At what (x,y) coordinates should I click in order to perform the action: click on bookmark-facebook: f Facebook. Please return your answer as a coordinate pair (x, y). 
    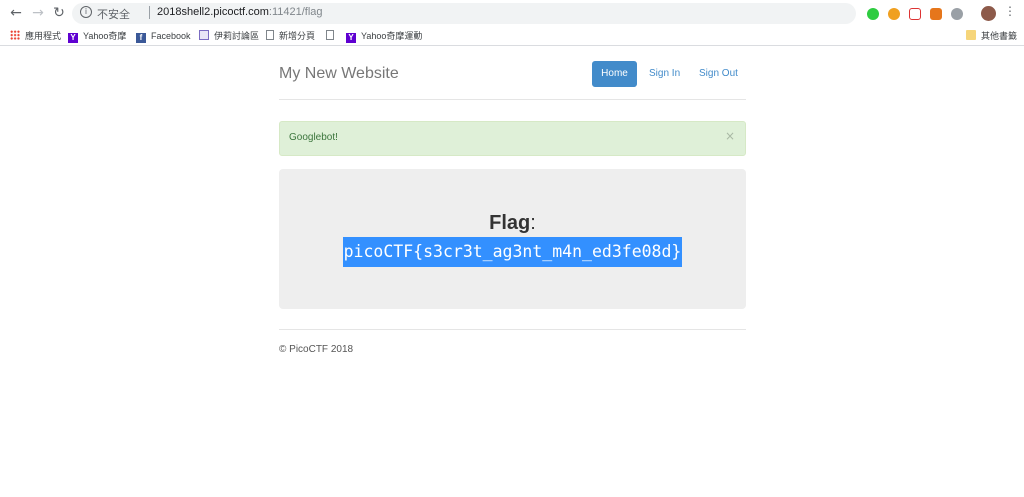
    Looking at the image, I should click on (163, 36).